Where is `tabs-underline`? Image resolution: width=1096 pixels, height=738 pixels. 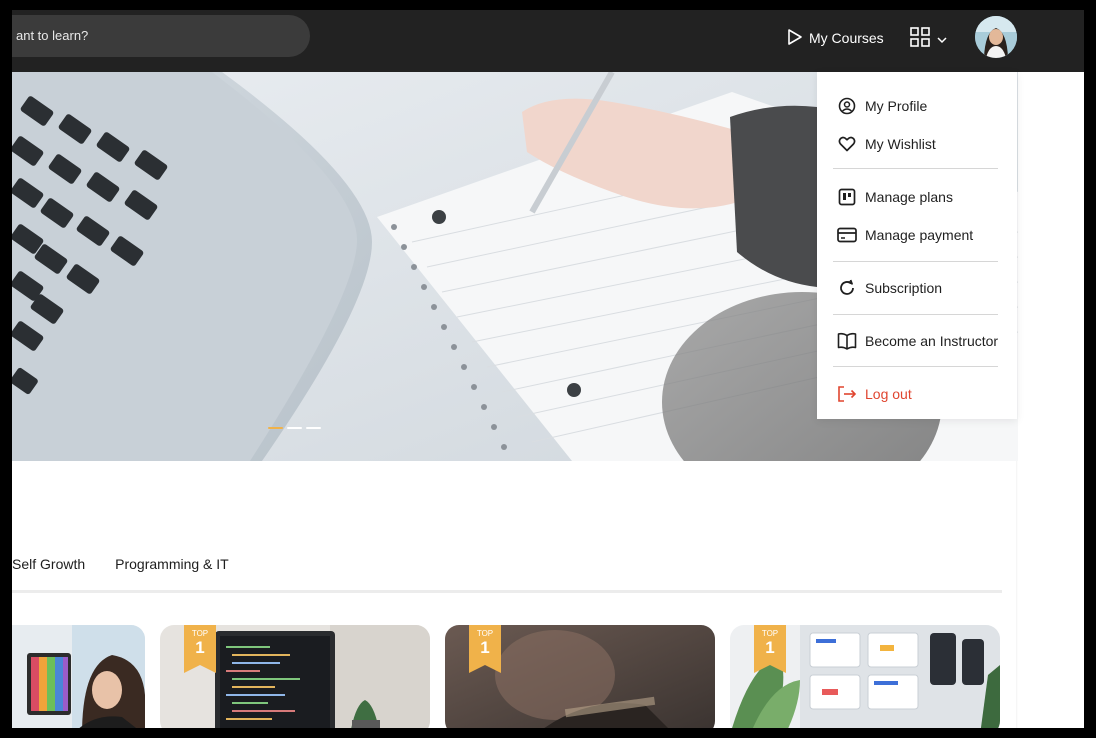
tabs-underline is located at coordinates (507, 591).